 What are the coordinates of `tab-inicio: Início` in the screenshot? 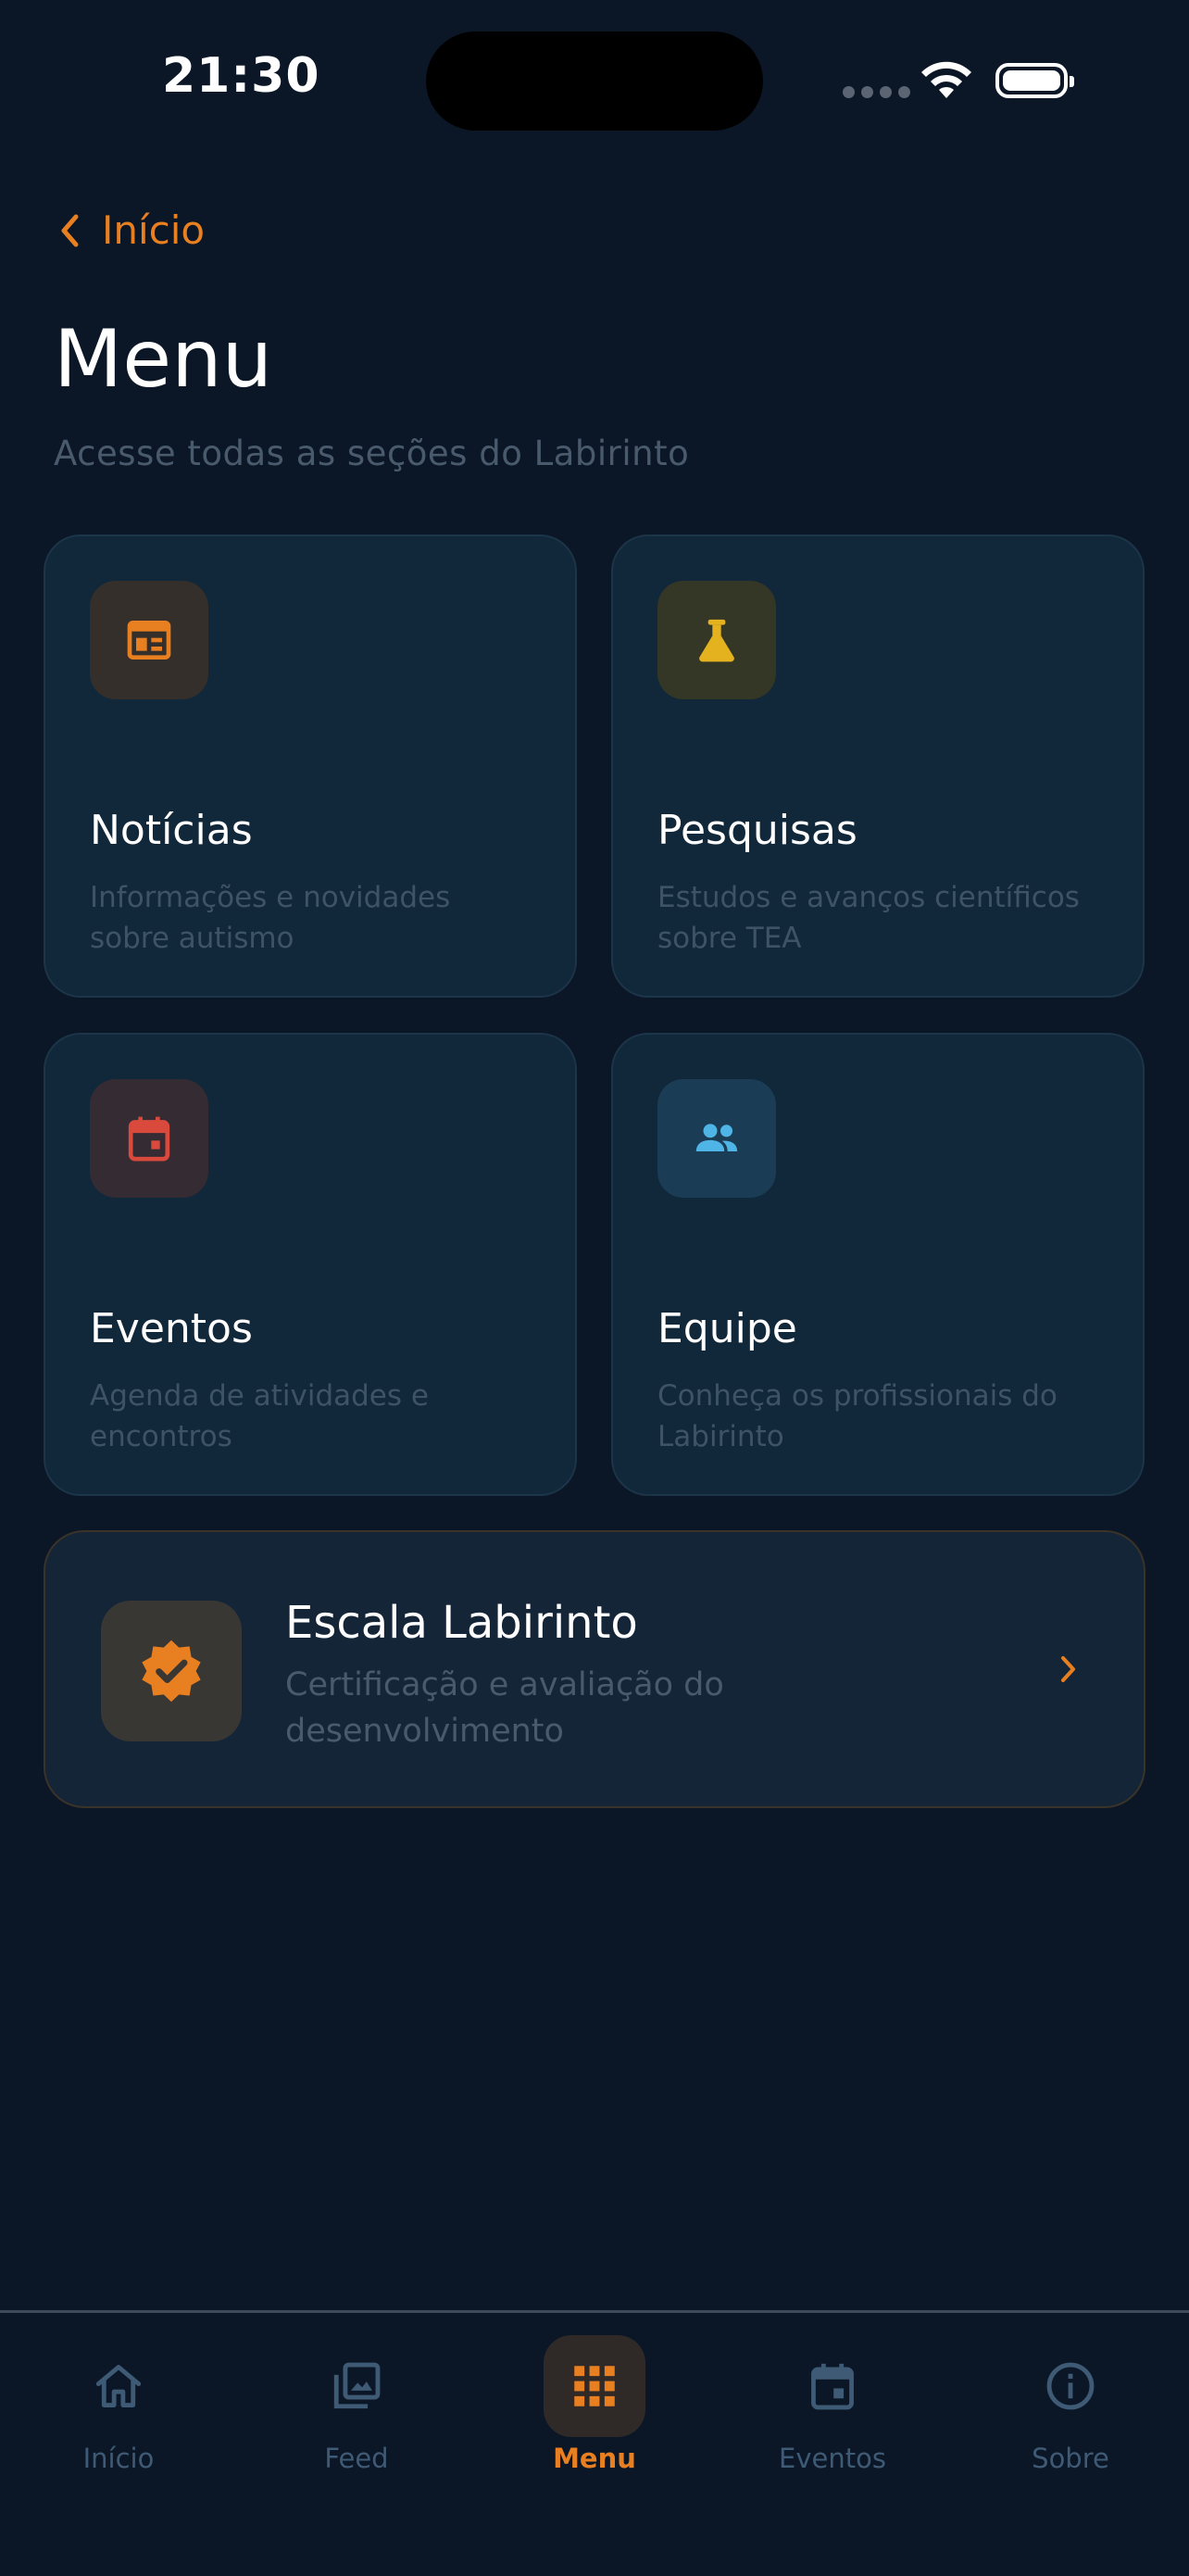 It's located at (118, 2405).